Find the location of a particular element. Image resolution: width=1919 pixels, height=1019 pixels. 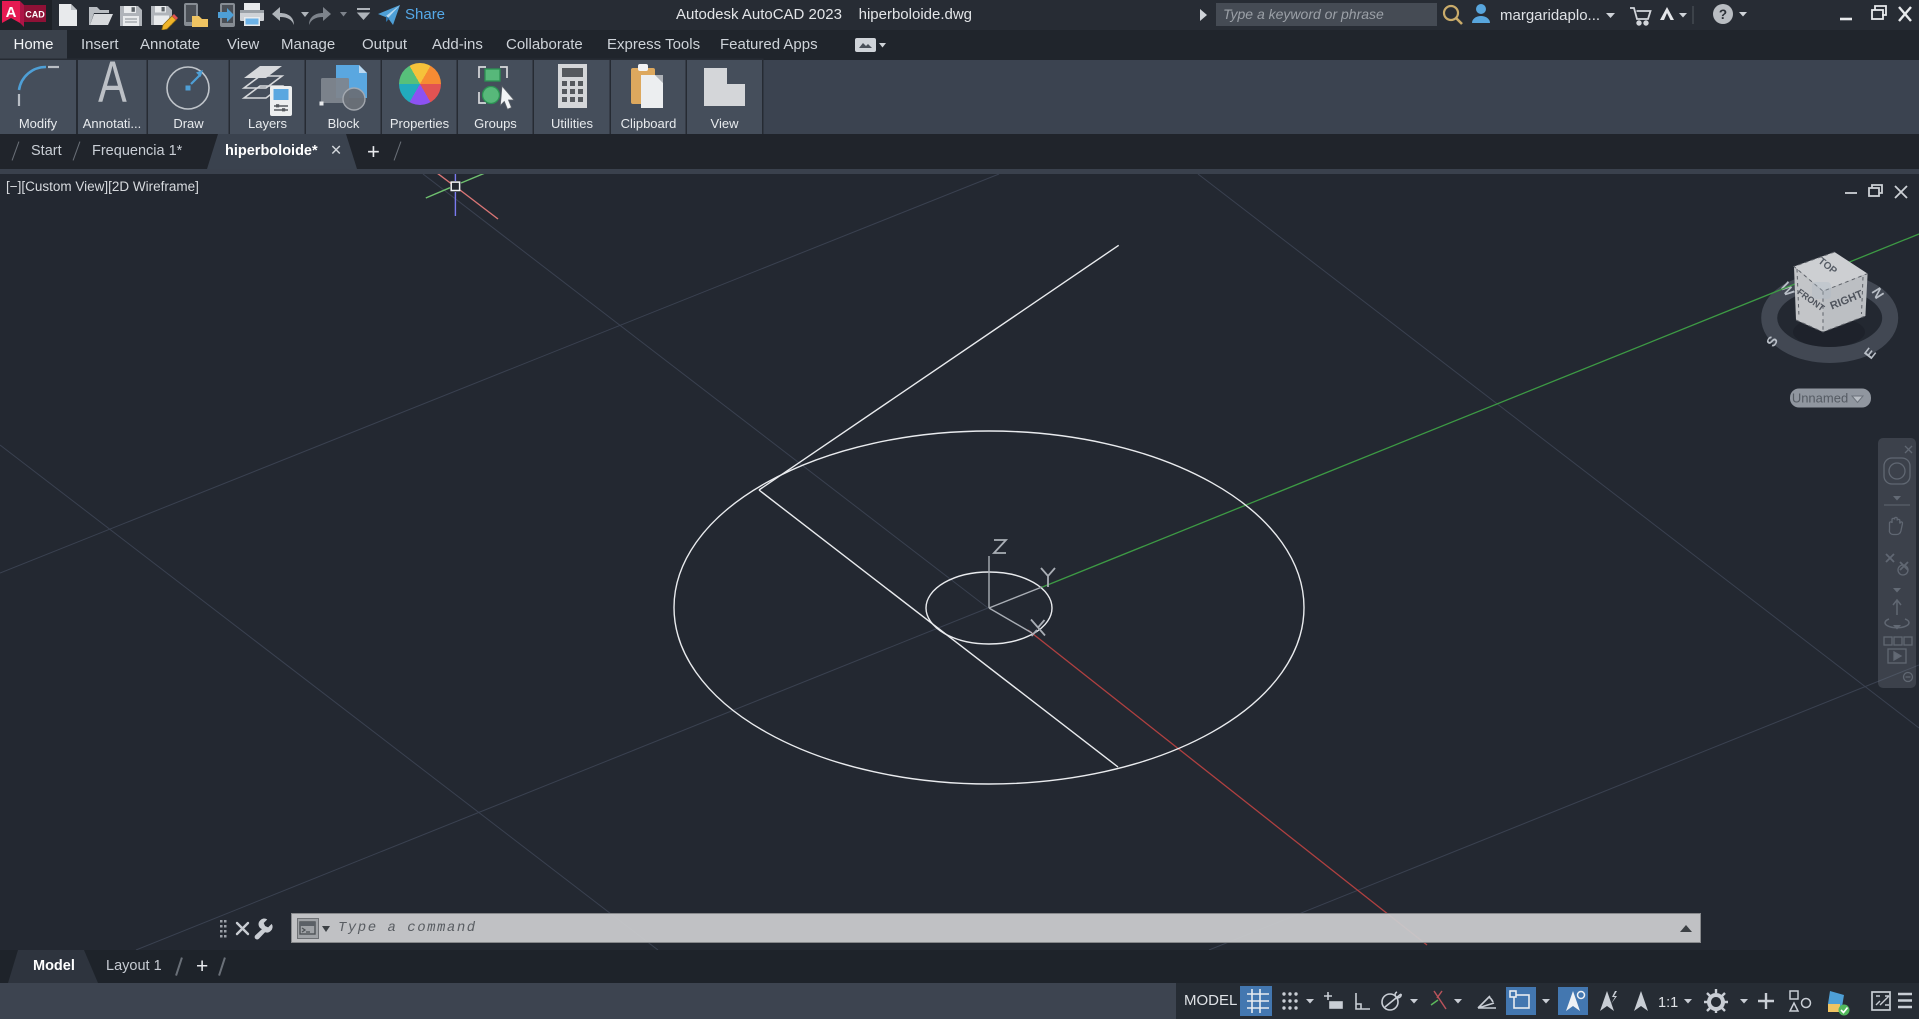

svg-text: 1:1 is located at coordinates (1668, 1003).